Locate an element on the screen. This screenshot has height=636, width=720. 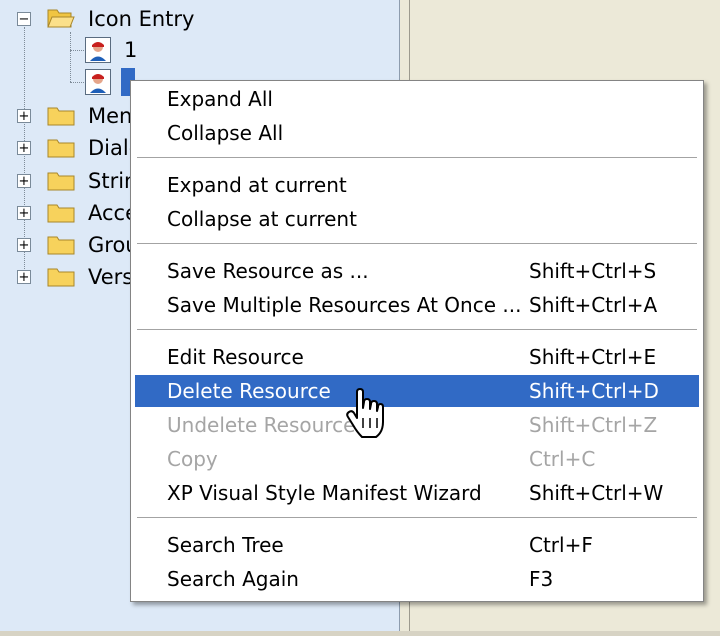
menu-item-label: Expand All is located at coordinates (220, 99).